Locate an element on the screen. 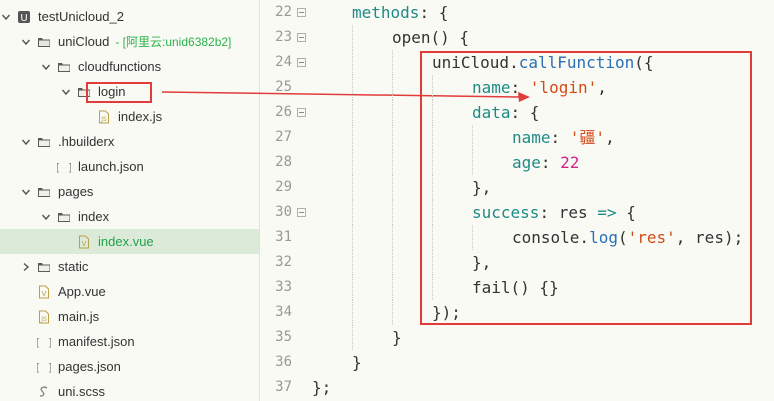  tree-item-pages: pages is located at coordinates (129, 191).